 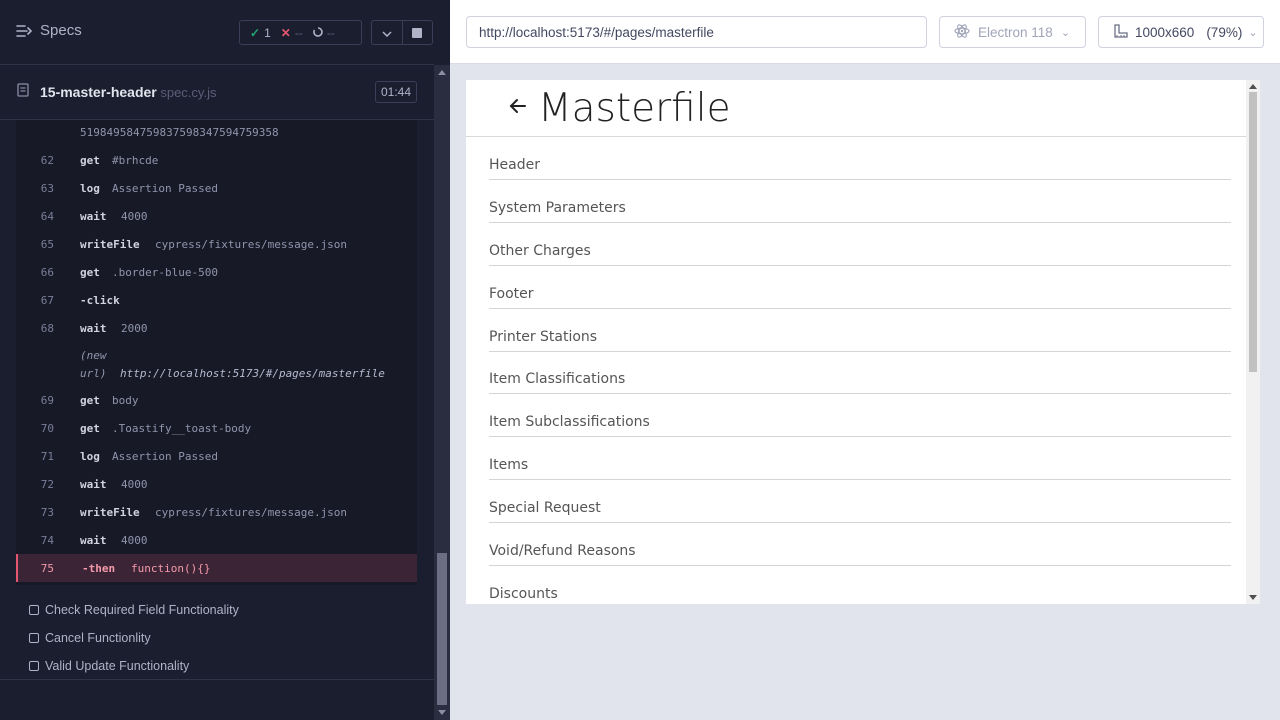 I want to click on page-scrollbar, so click(x=1253, y=342).